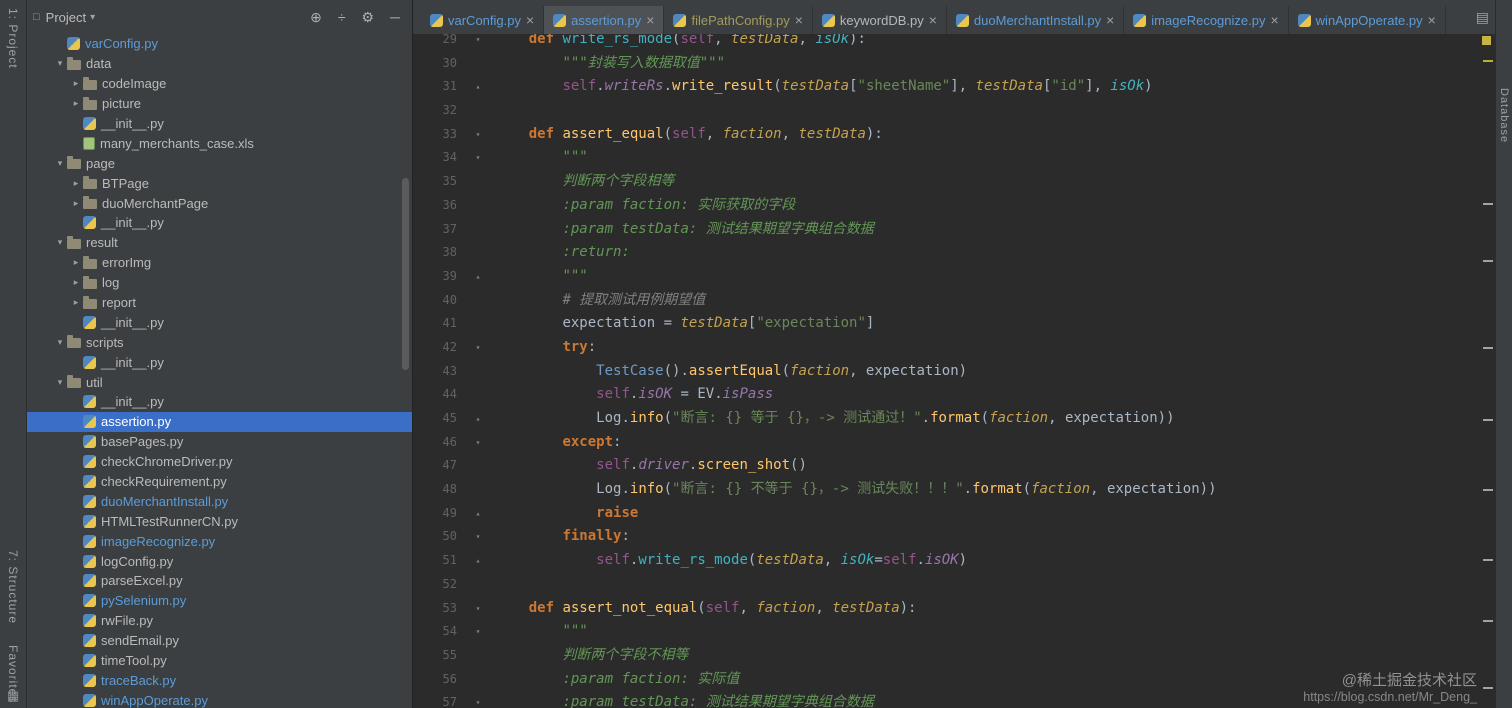 The width and height of the screenshot is (1512, 708). I want to click on code-line: 40 # 提取测试用例期望值, so click(954, 301).